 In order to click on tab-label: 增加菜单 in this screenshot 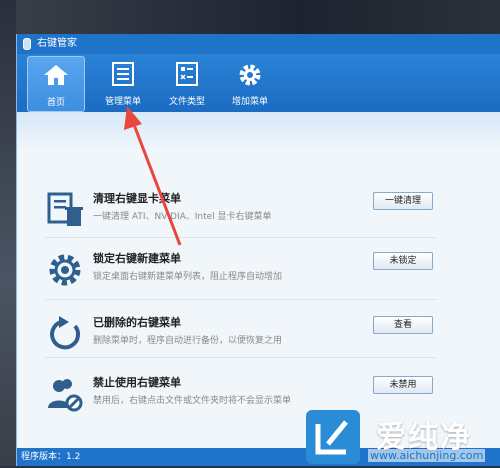, I will do `click(249, 102)`.